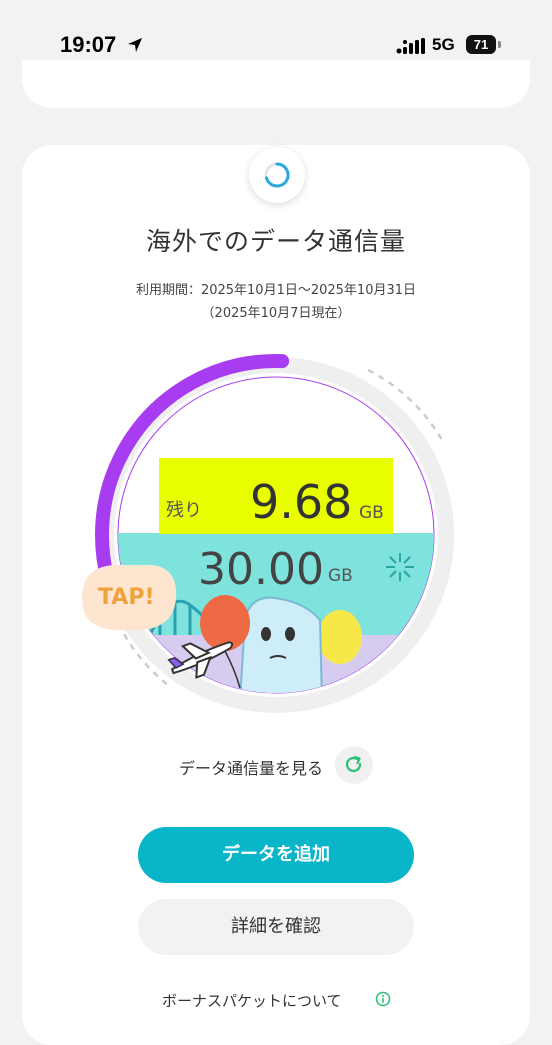 The width and height of the screenshot is (552, 1045). I want to click on add-data-button: データを追加, so click(276, 855).